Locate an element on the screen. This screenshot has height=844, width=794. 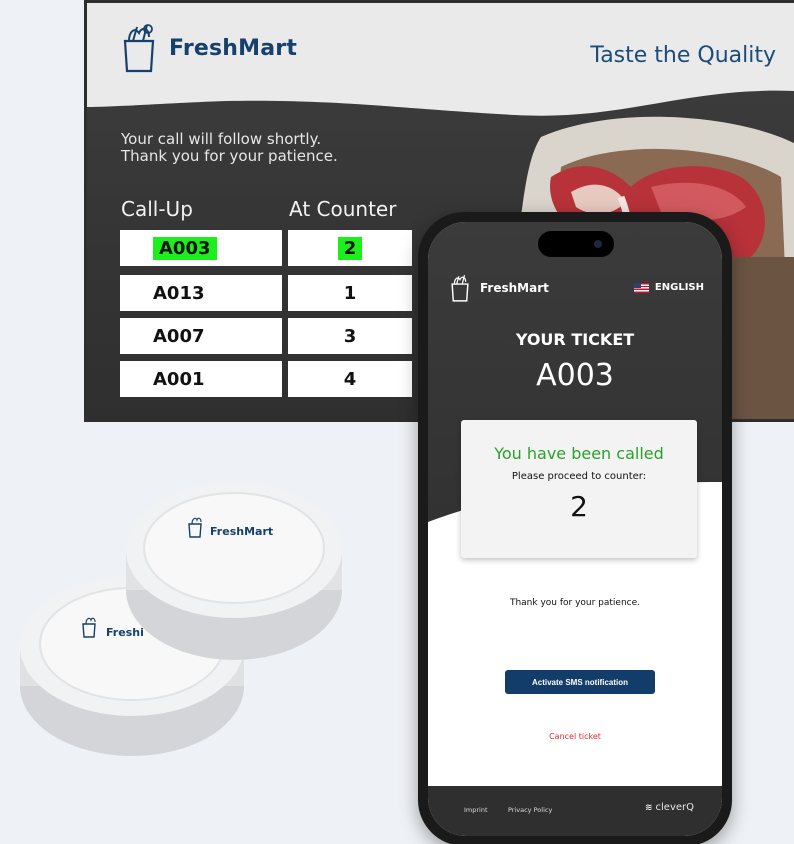
queue-ticket-cell: A003 is located at coordinates (201, 248).